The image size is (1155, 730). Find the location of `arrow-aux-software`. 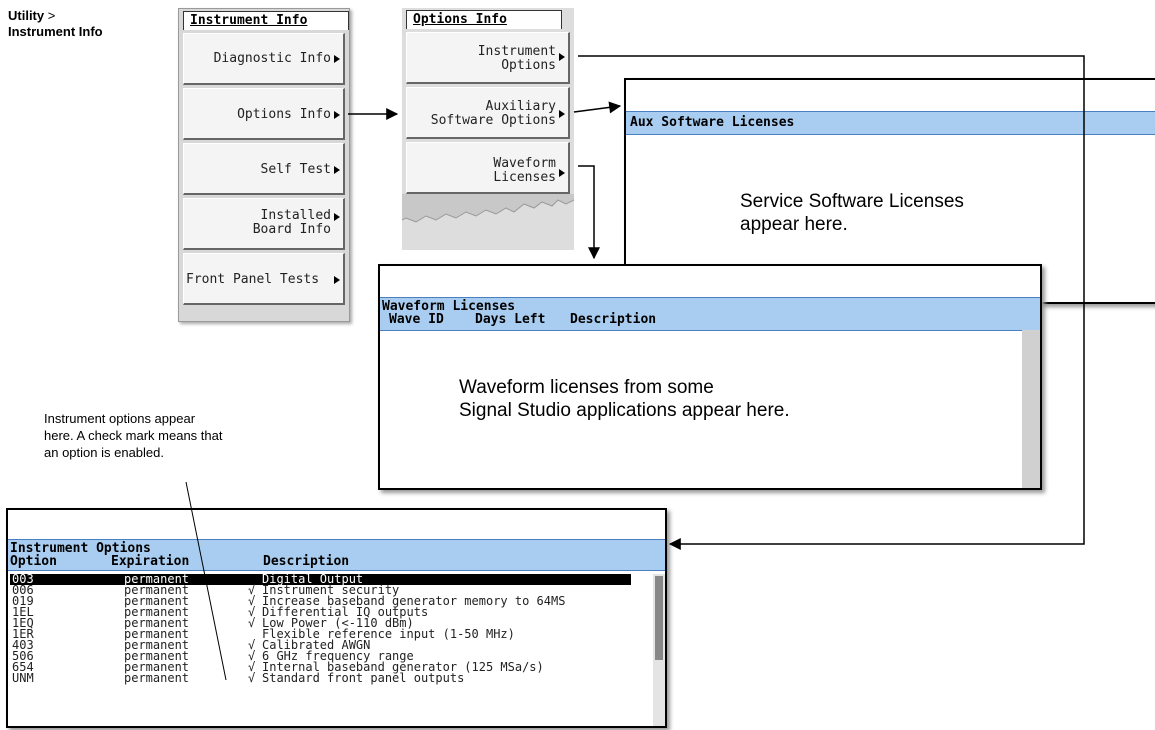

arrow-aux-software is located at coordinates (597, 107).